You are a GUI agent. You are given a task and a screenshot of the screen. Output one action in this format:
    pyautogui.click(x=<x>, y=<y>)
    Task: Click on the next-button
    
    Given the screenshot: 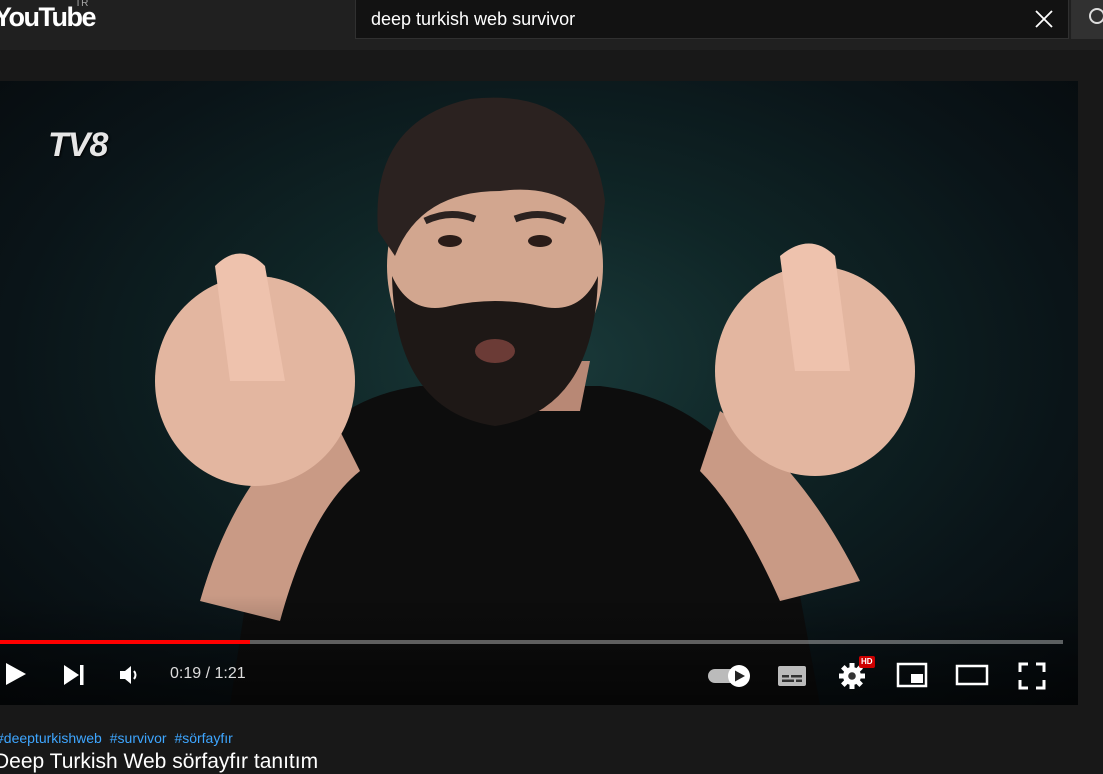 What is the action you would take?
    pyautogui.click(x=74, y=677)
    